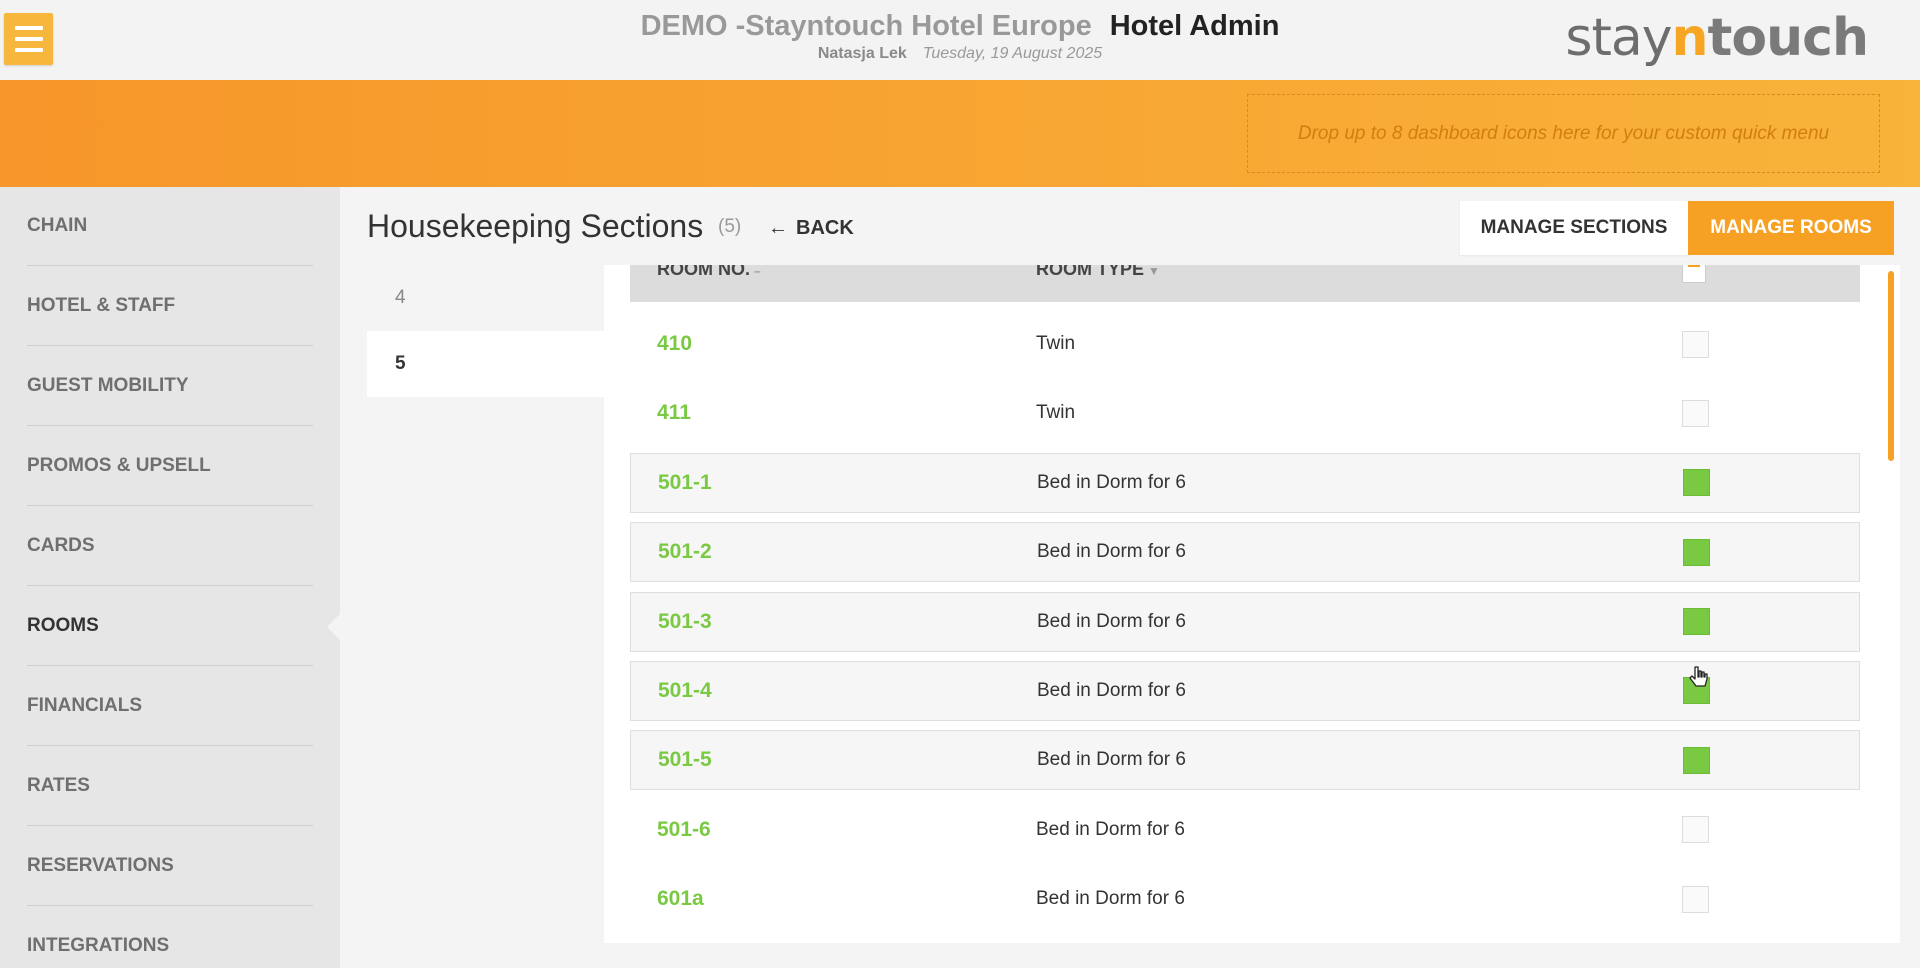 The height and width of the screenshot is (968, 1920). What do you see at coordinates (1154, 271) in the screenshot?
I see `sort-down-icon: ▼` at bounding box center [1154, 271].